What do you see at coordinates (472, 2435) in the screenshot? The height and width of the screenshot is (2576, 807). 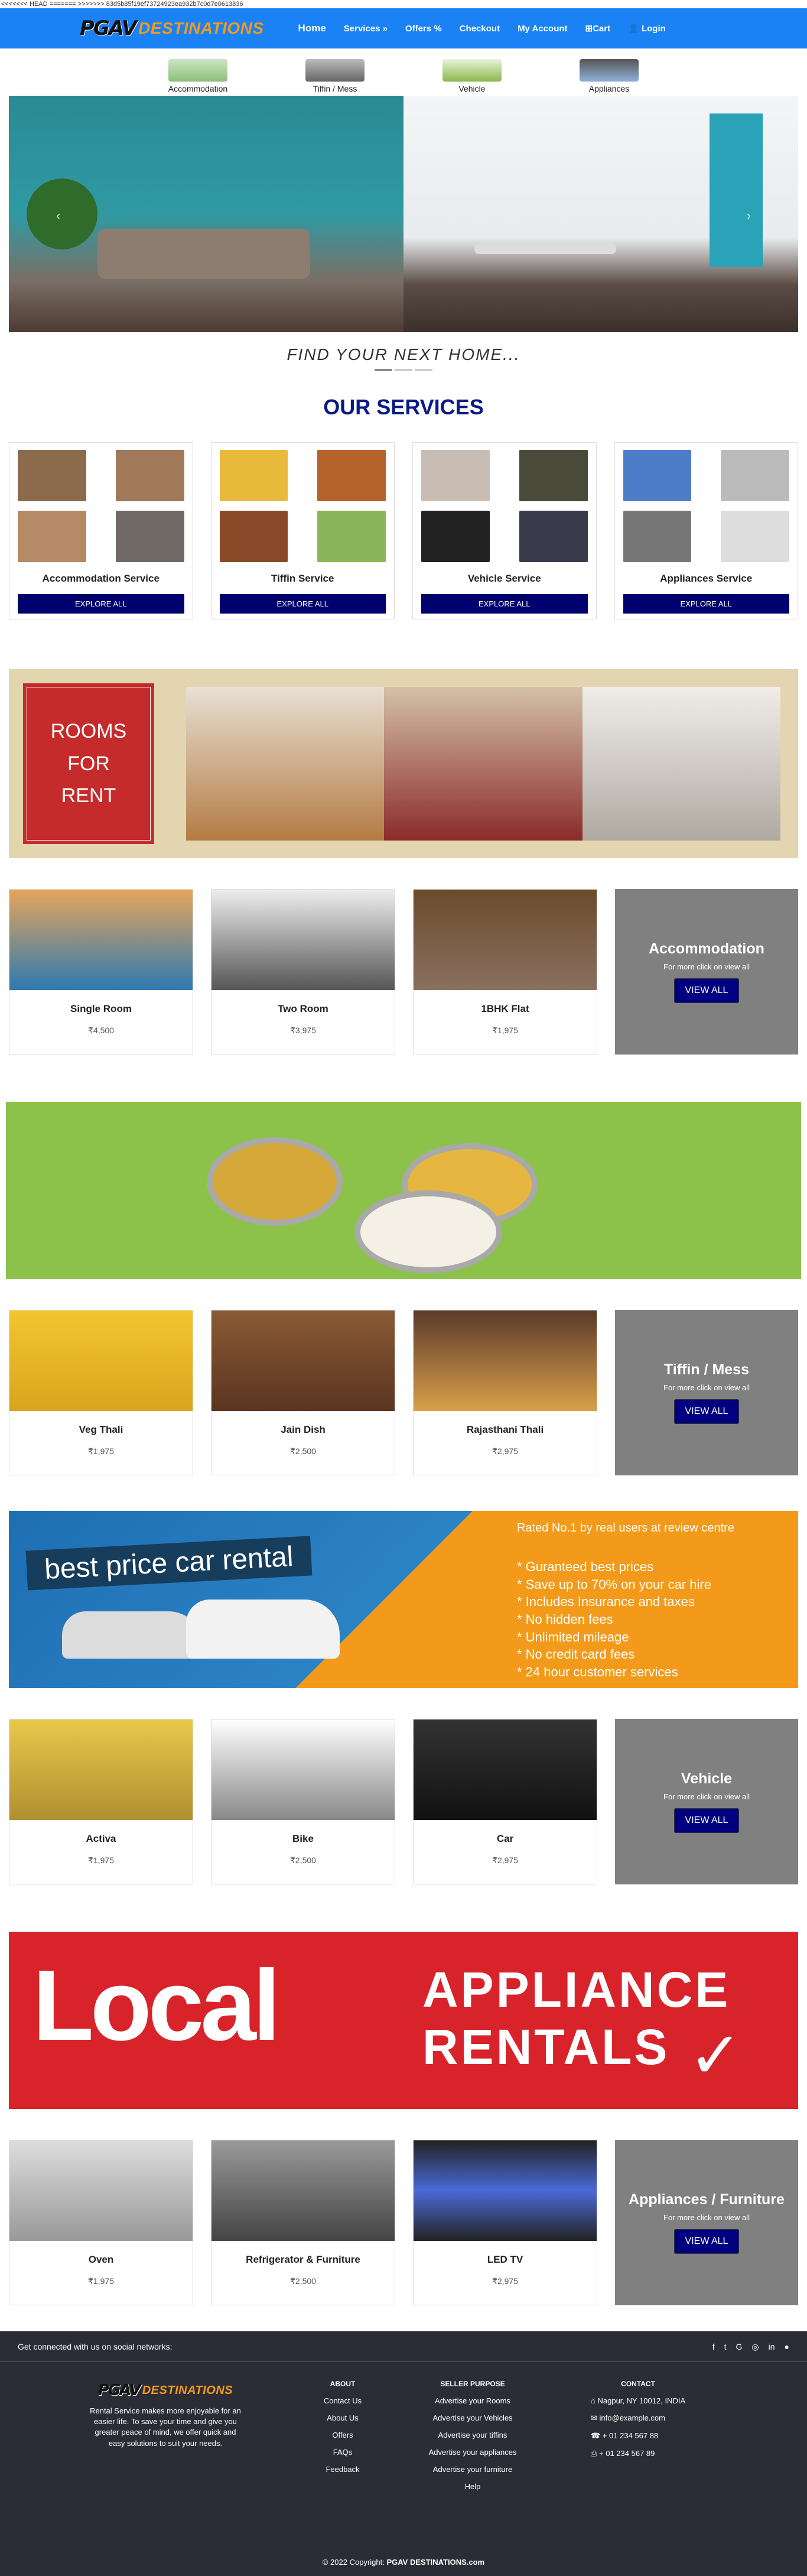 I see `footer-link: Advertise your tiffins` at bounding box center [472, 2435].